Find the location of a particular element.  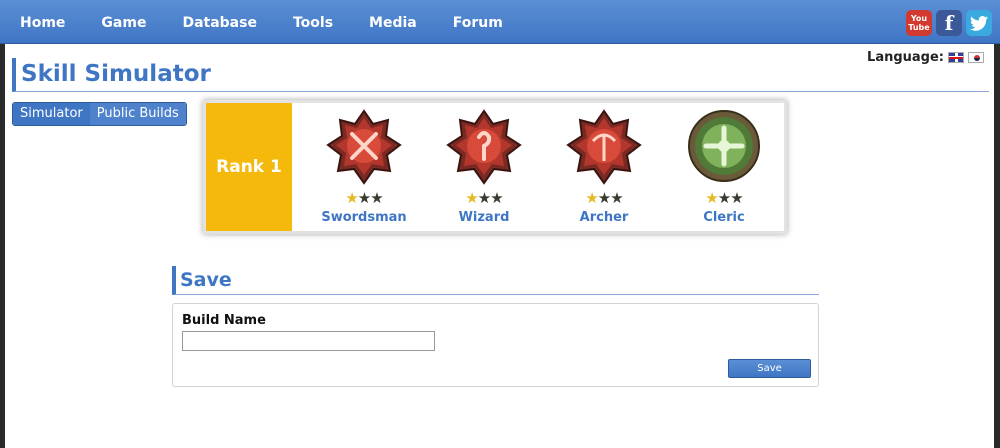

save-form: Build Name Save is located at coordinates (495, 345).